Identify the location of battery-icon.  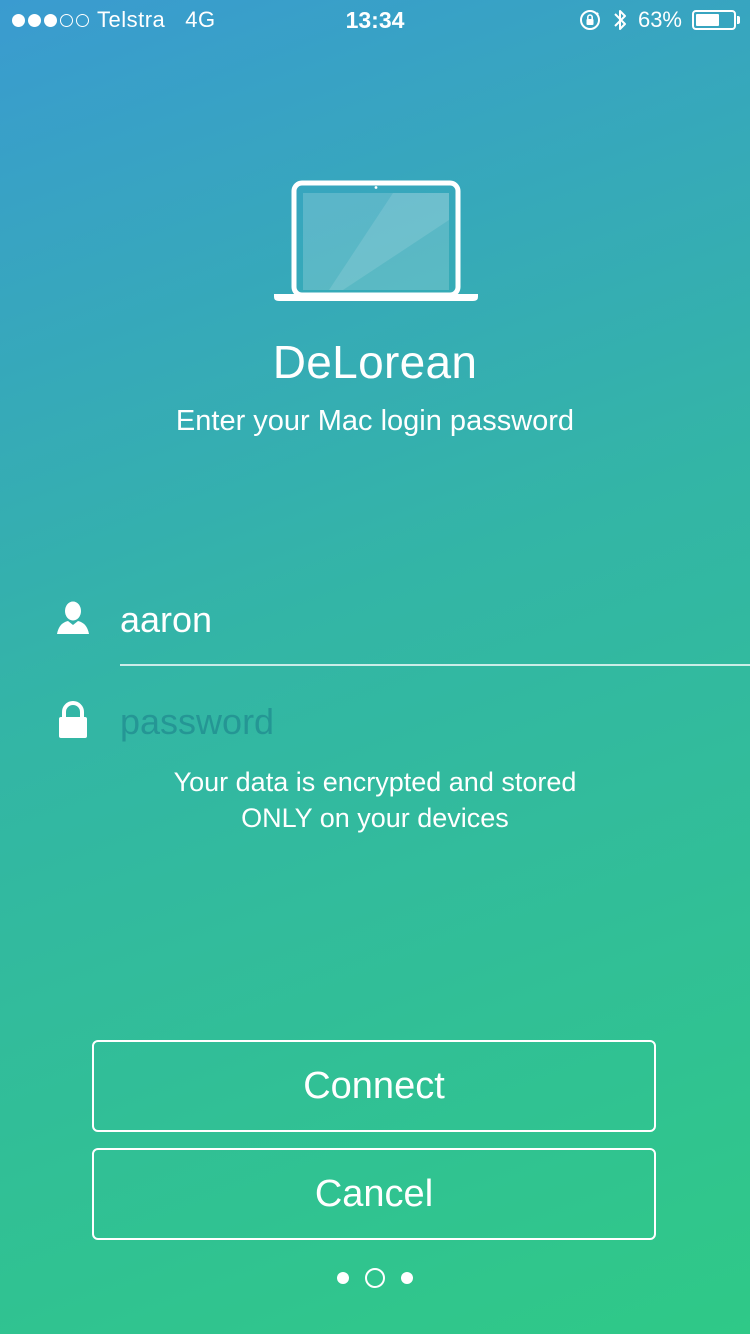
(716, 20).